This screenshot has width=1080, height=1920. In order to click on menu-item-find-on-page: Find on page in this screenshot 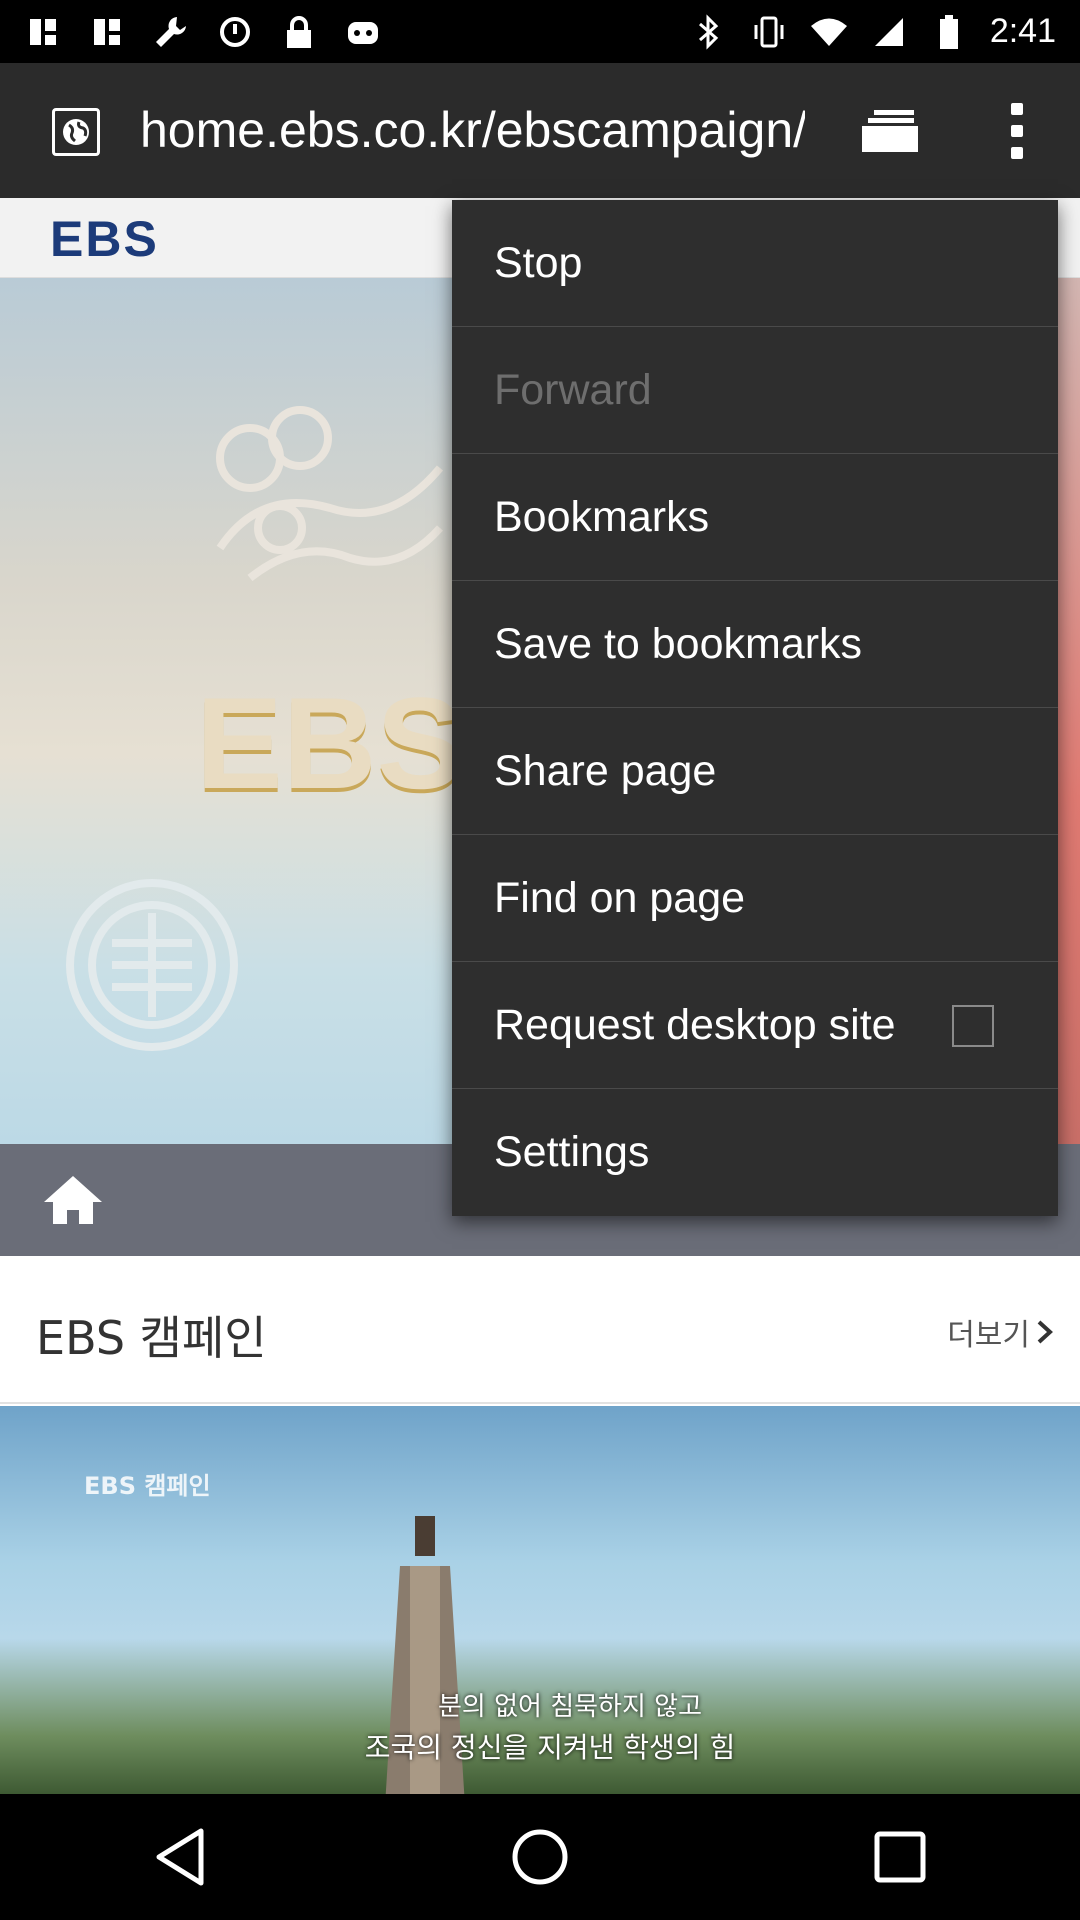, I will do `click(755, 898)`.